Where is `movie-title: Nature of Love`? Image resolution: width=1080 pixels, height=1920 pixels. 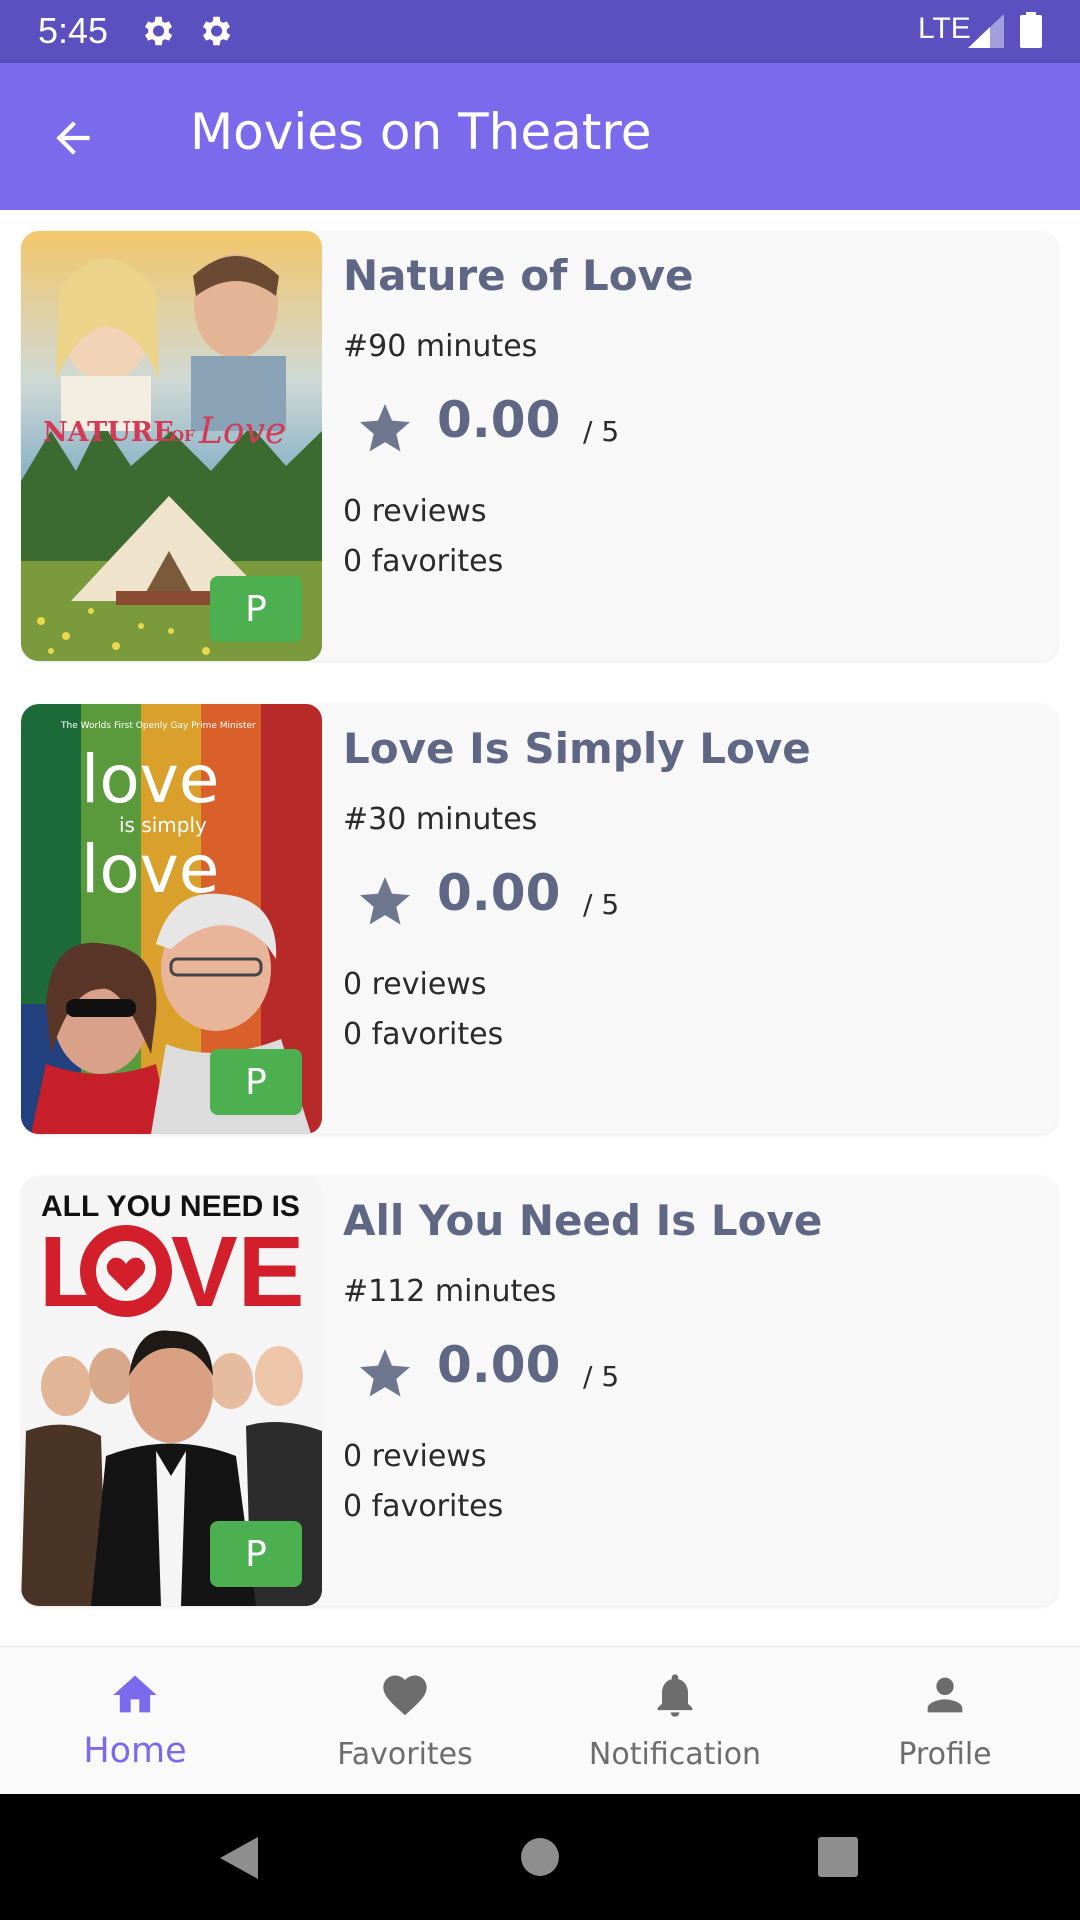 movie-title: Nature of Love is located at coordinates (518, 275).